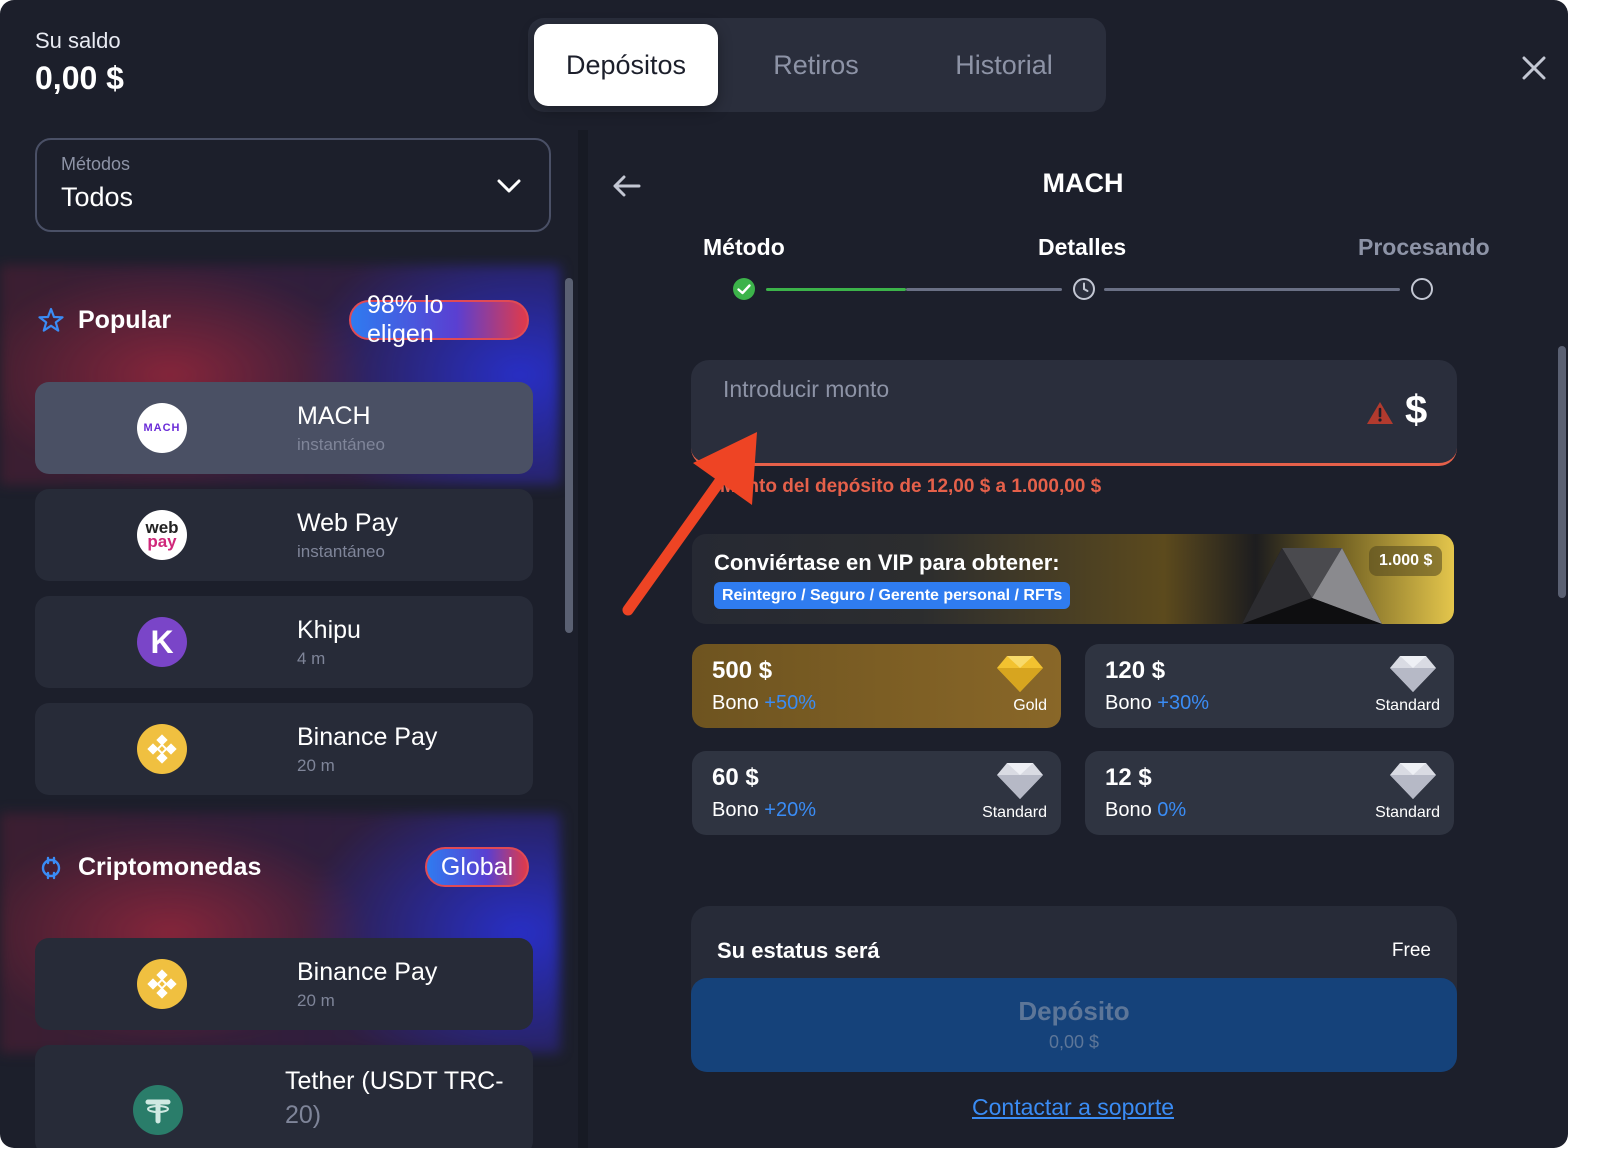  What do you see at coordinates (284, 535) in the screenshot?
I see `method-item-webpay: web pay Web Pay instantáneo` at bounding box center [284, 535].